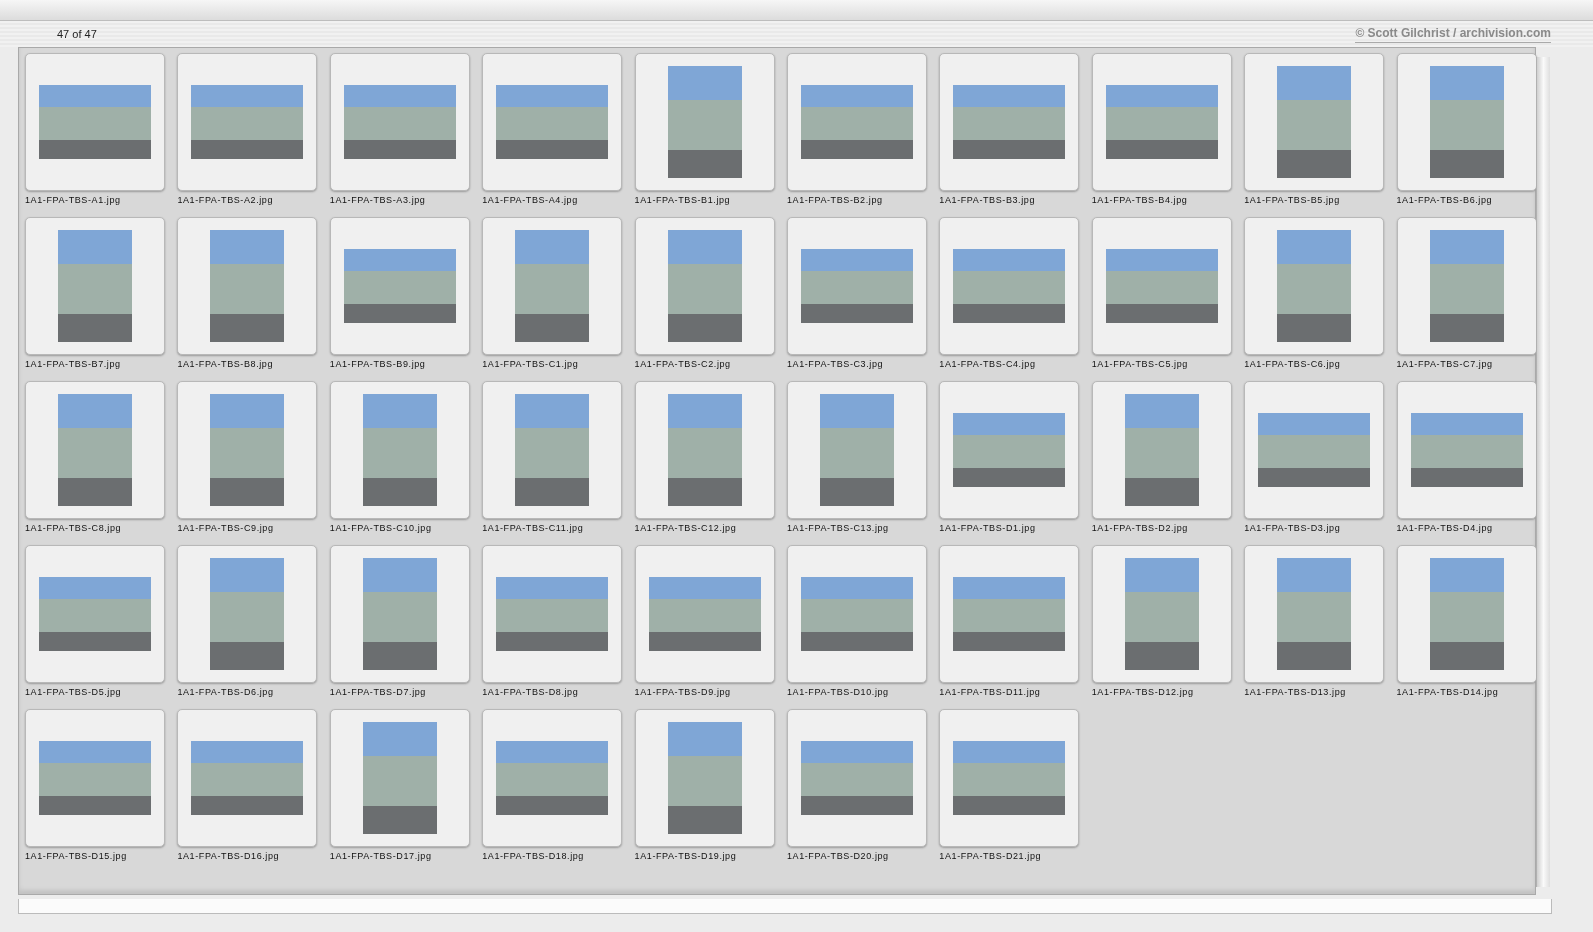  What do you see at coordinates (1140, 529) in the screenshot?
I see `file-name: 1A1-FPA-TBS-D2.jpg` at bounding box center [1140, 529].